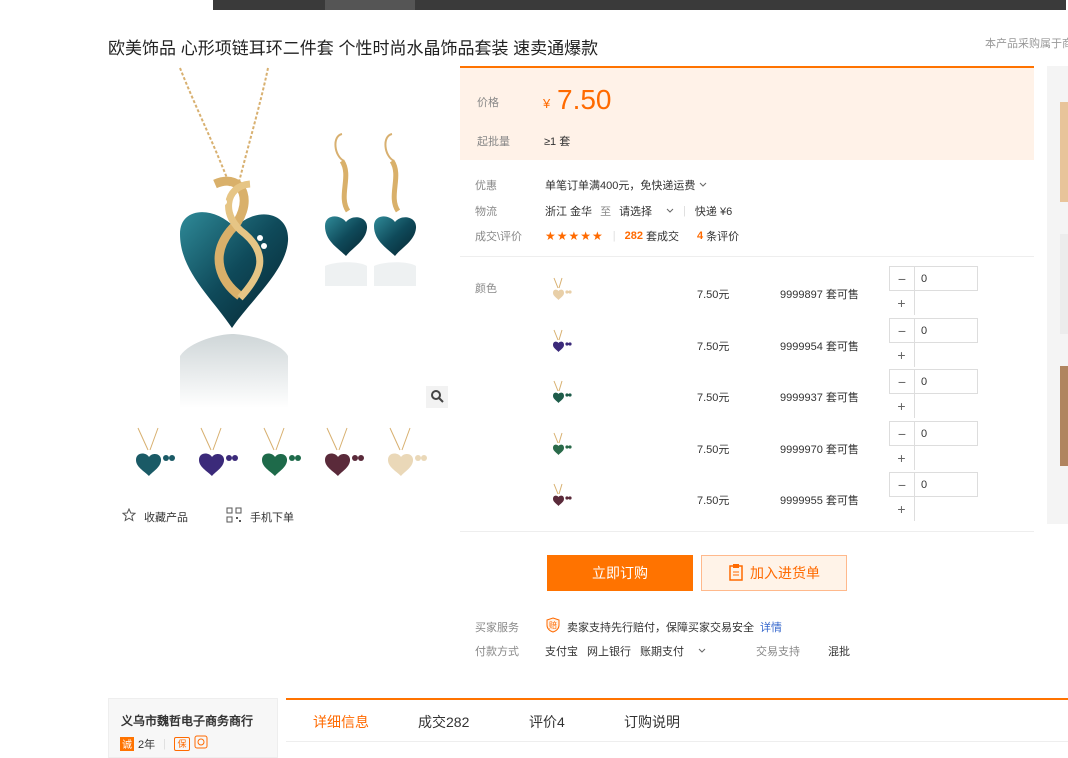  Describe the element at coordinates (272, 517) in the screenshot. I see `mobile-order-label: 手机下单` at that location.